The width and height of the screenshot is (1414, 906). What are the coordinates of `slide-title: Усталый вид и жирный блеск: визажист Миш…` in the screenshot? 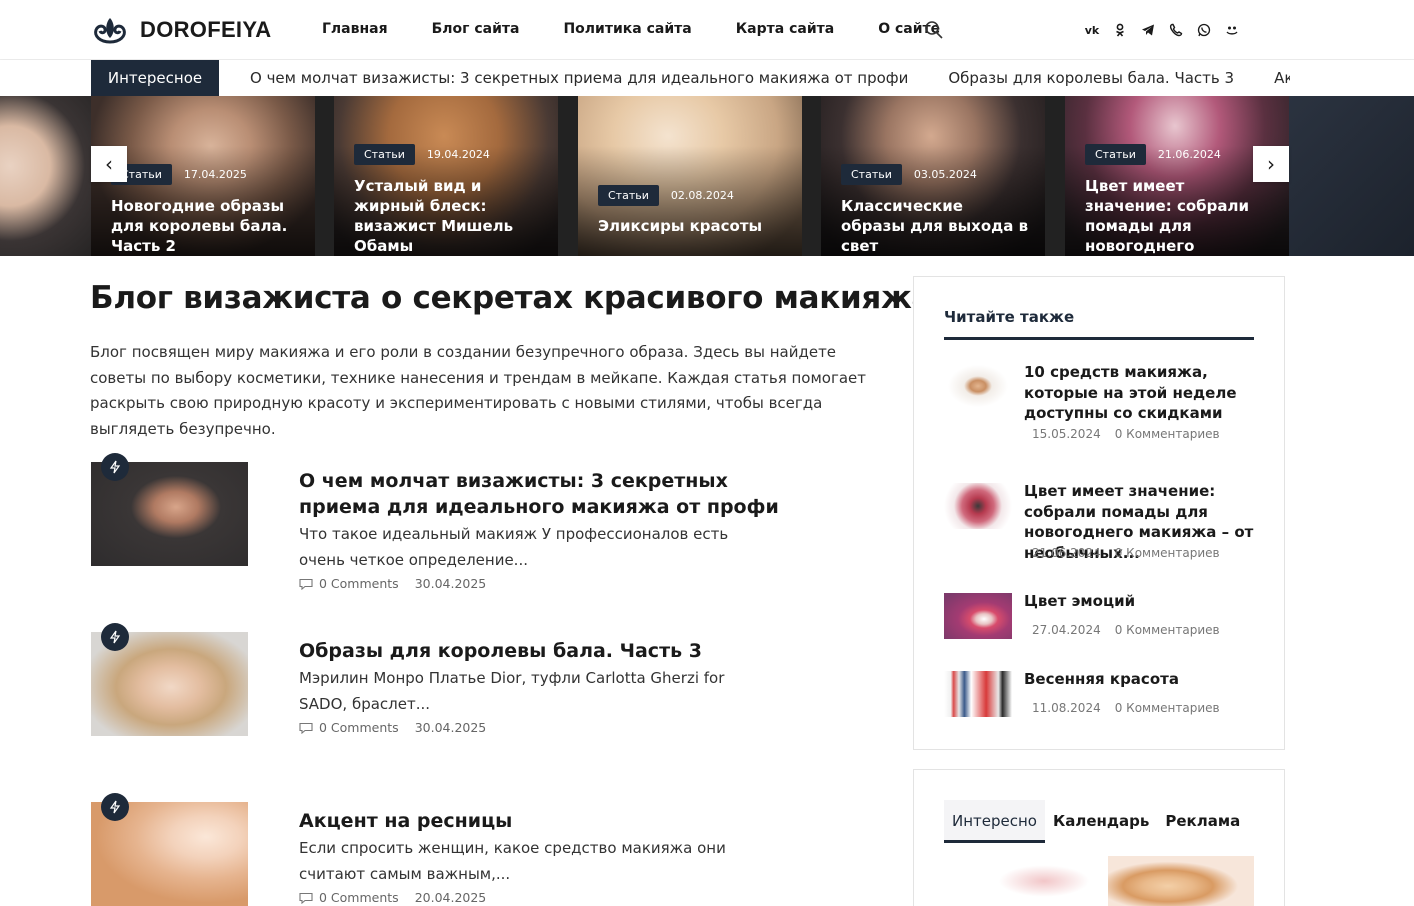 It's located at (449, 216).